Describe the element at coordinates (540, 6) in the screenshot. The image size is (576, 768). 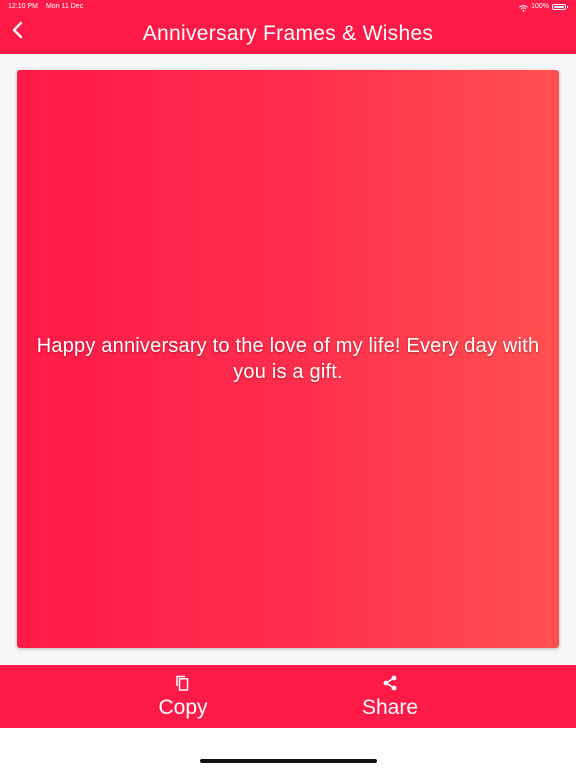
I see `battery-percentage: 100%` at that location.